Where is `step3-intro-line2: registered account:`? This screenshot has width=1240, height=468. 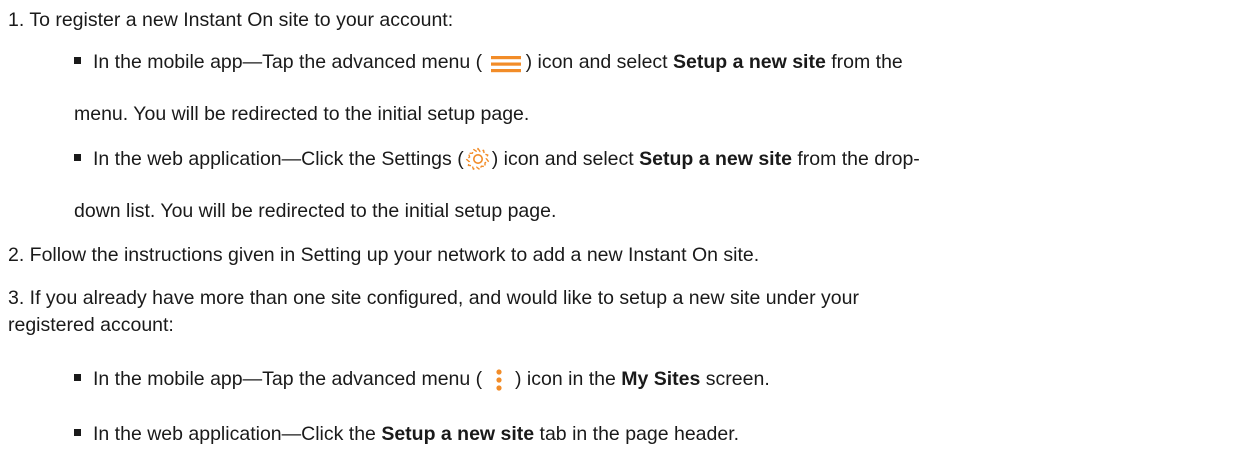
step3-intro-line2: registered account: is located at coordinates (91, 325).